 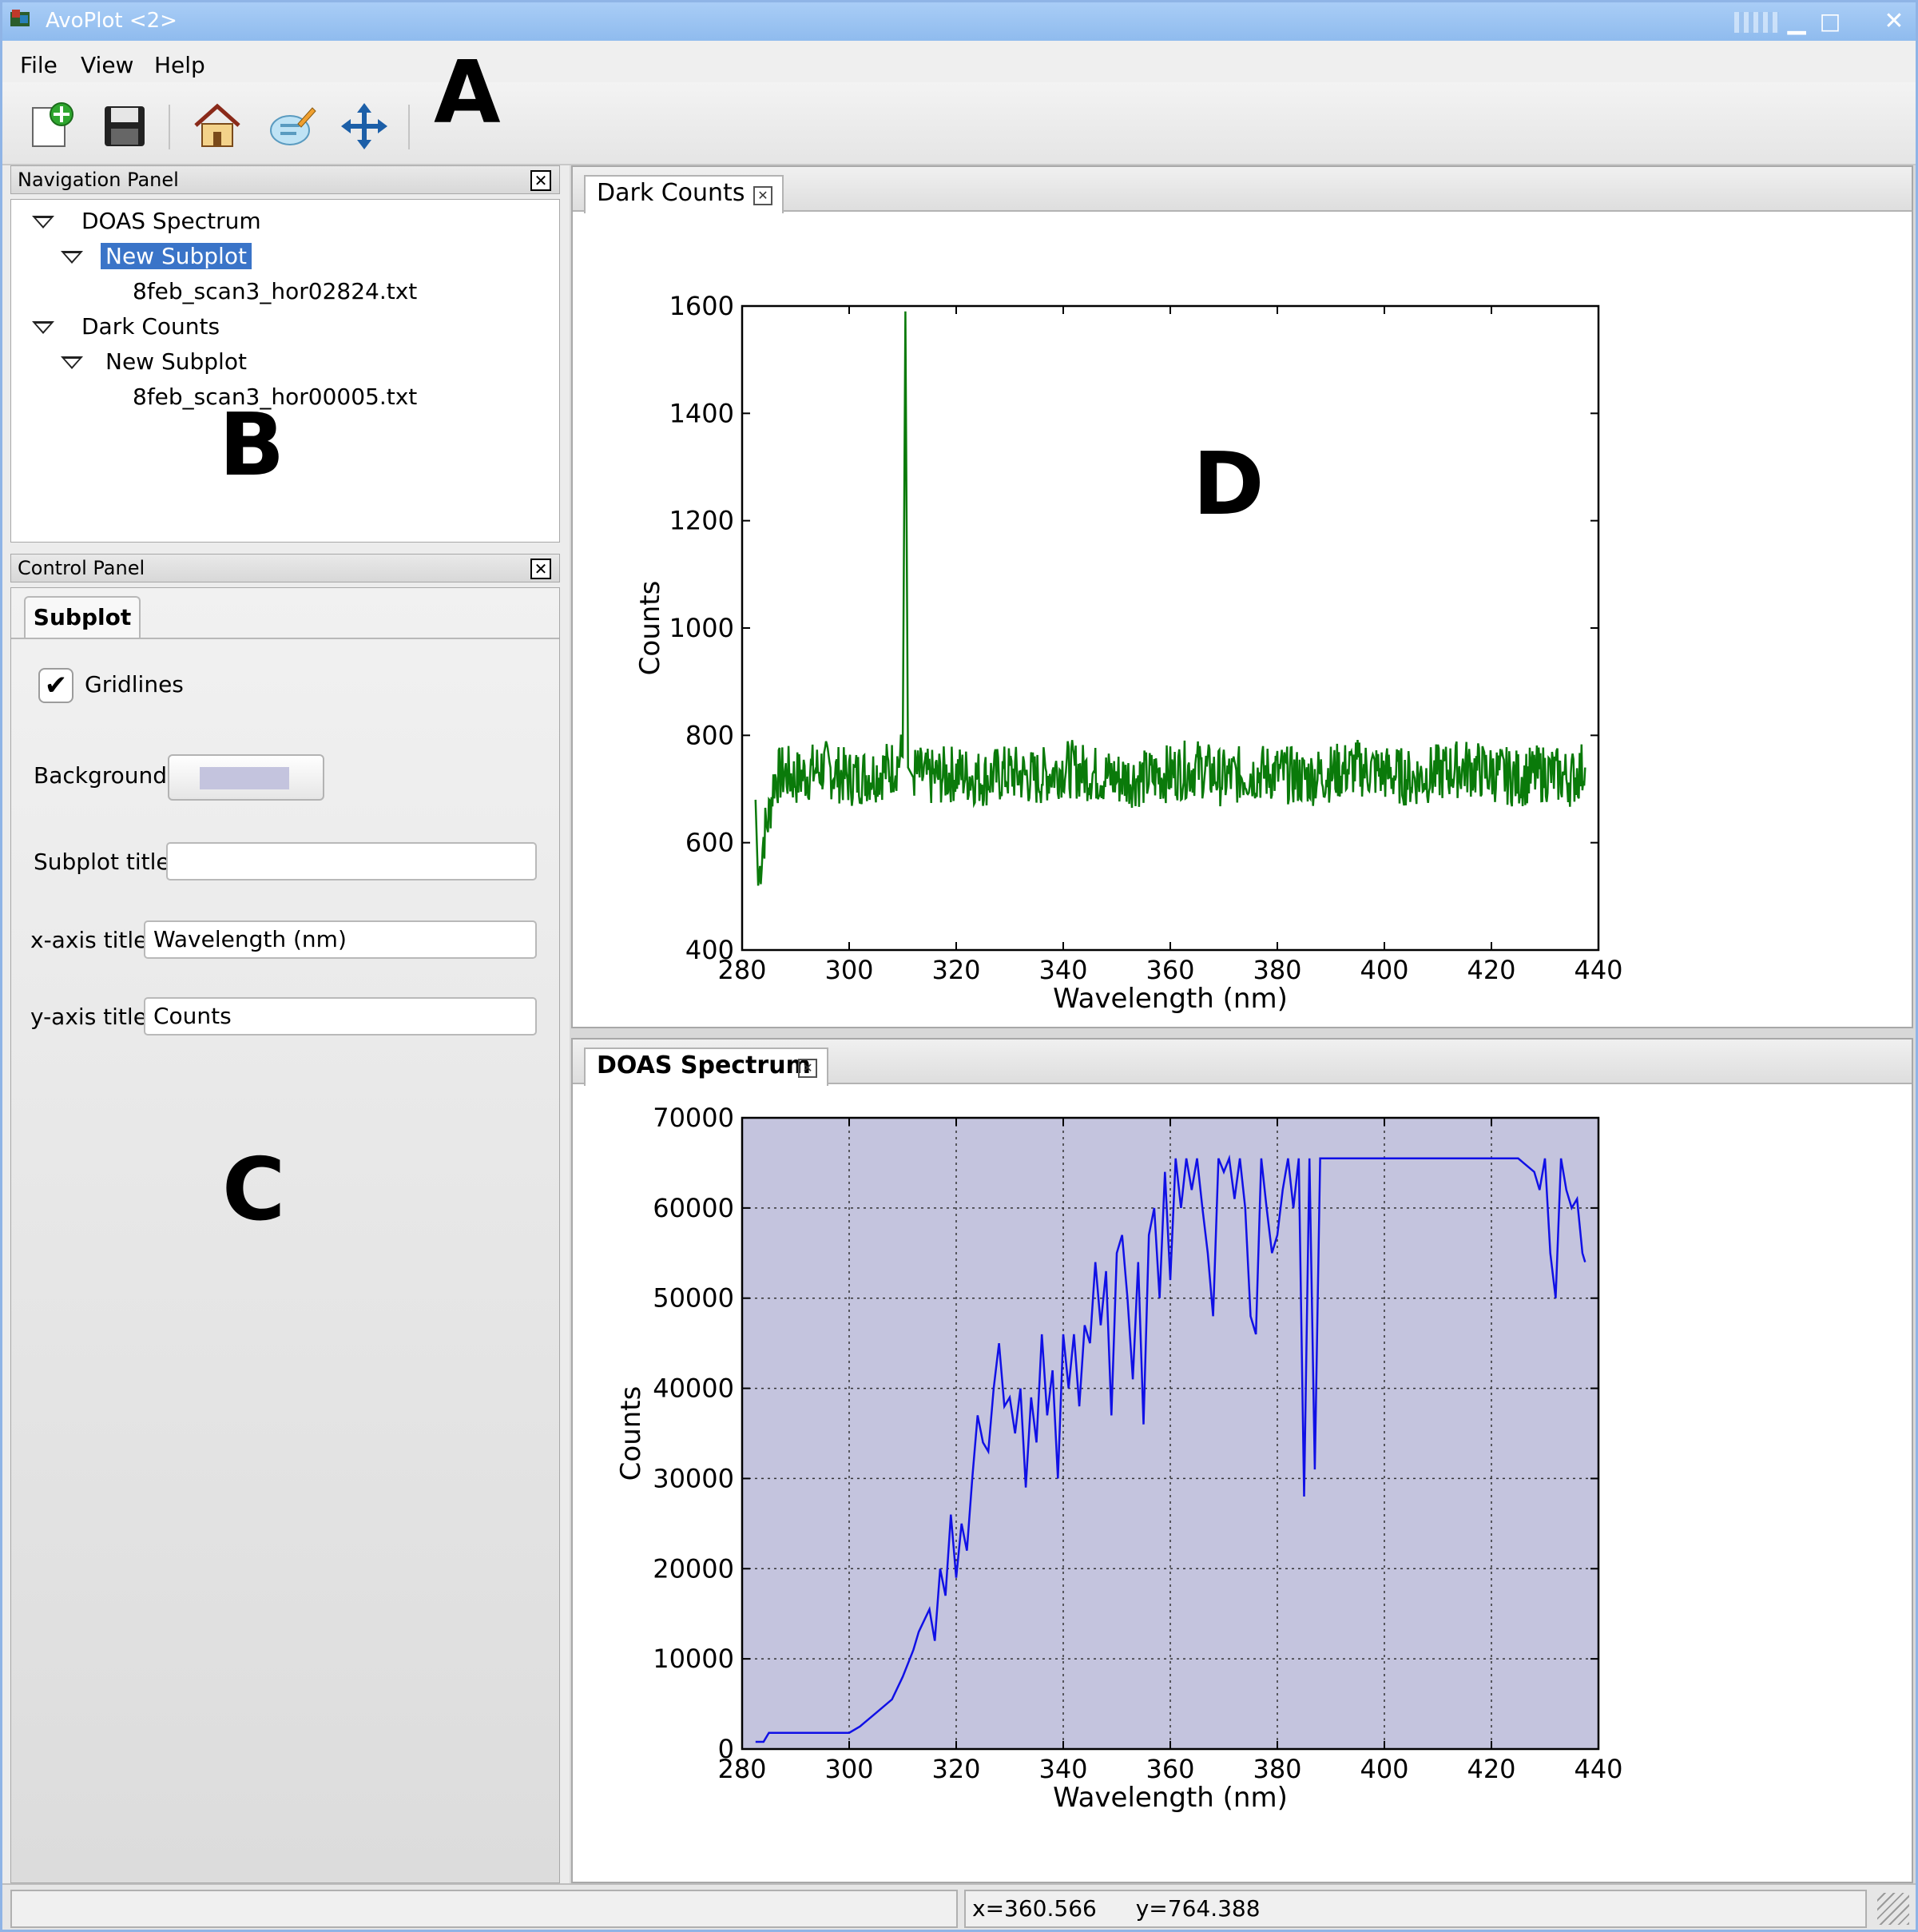 I want to click on y-tick-label: 70000, so click(x=694, y=1118).